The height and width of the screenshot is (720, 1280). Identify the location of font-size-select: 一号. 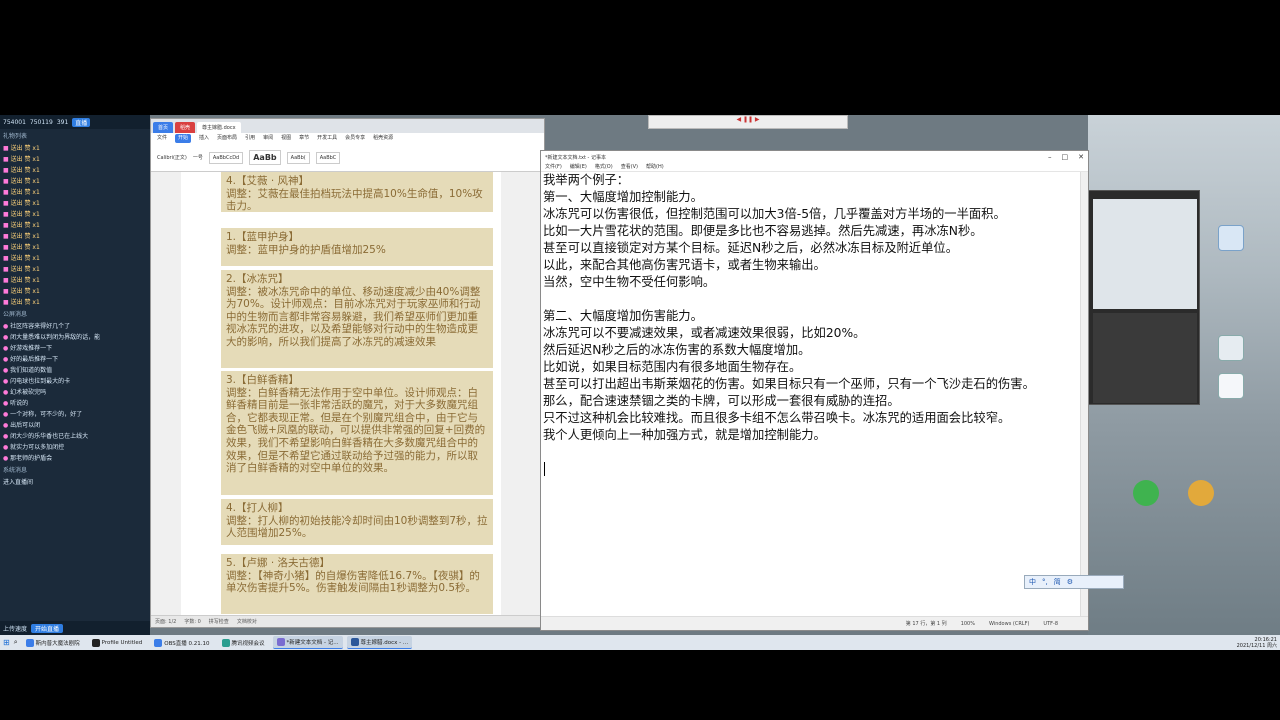
(198, 157).